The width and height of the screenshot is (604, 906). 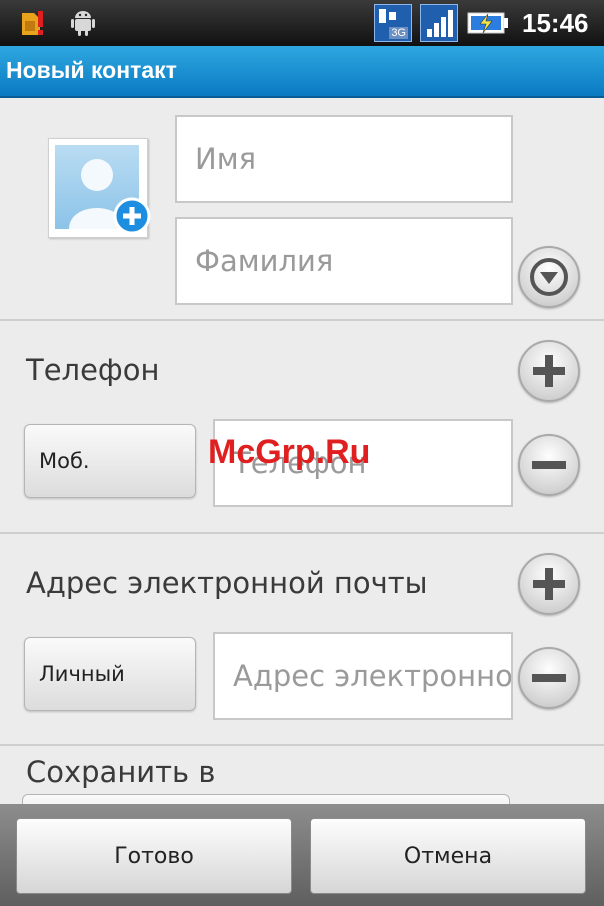 I want to click on expand-name-button, so click(x=549, y=277).